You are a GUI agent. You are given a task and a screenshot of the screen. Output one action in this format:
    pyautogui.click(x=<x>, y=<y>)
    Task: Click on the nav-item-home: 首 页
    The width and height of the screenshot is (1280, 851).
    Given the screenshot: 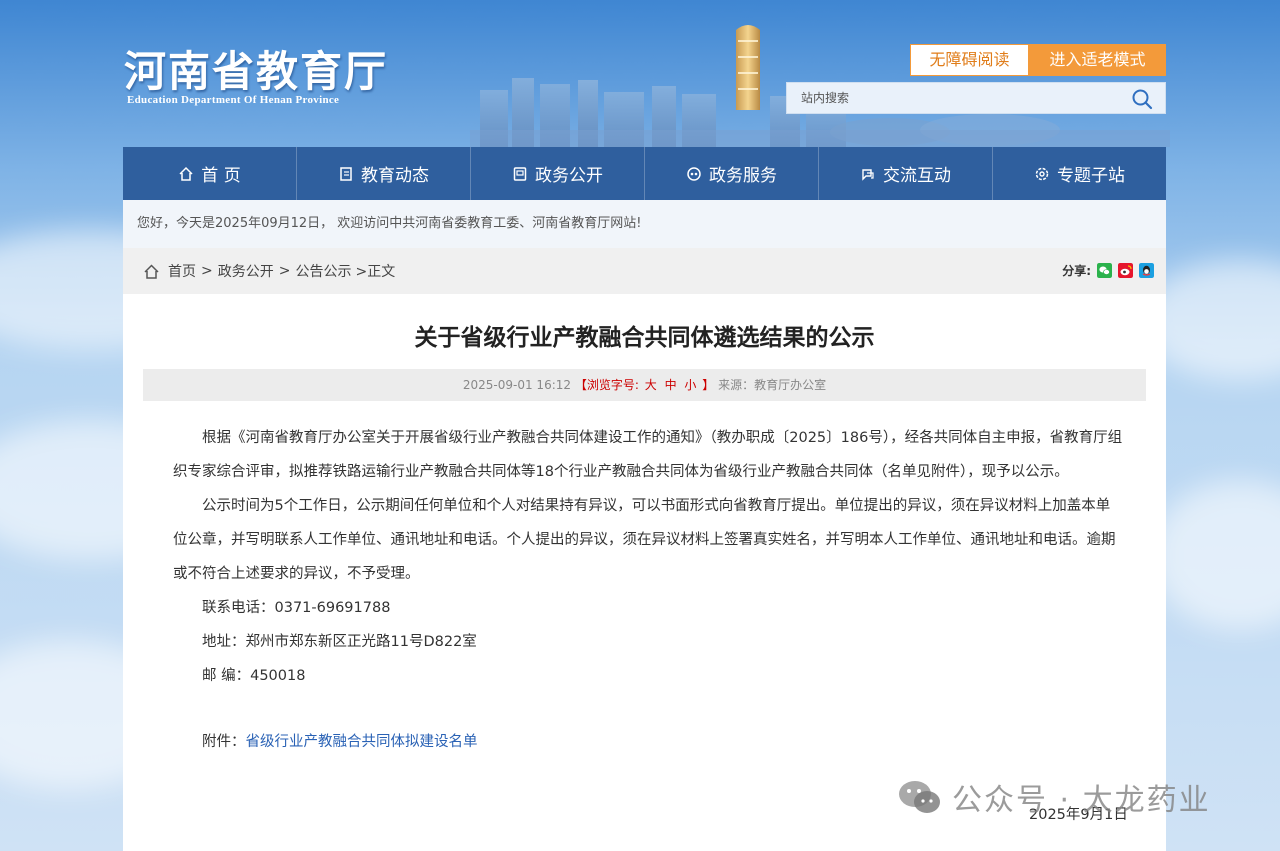 What is the action you would take?
    pyautogui.click(x=210, y=173)
    